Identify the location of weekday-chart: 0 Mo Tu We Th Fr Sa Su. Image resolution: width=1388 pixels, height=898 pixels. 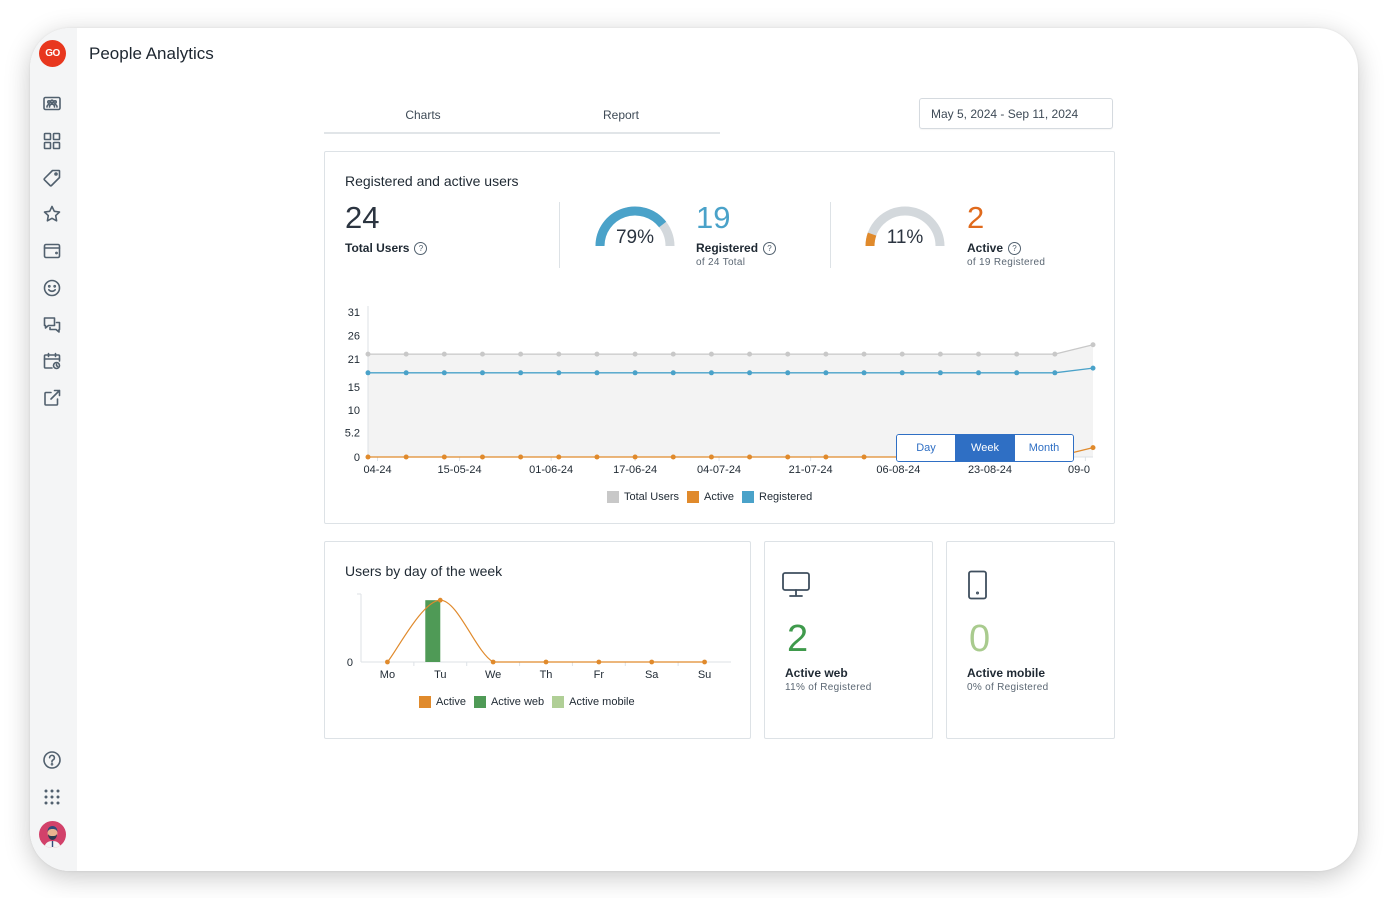
(539, 637).